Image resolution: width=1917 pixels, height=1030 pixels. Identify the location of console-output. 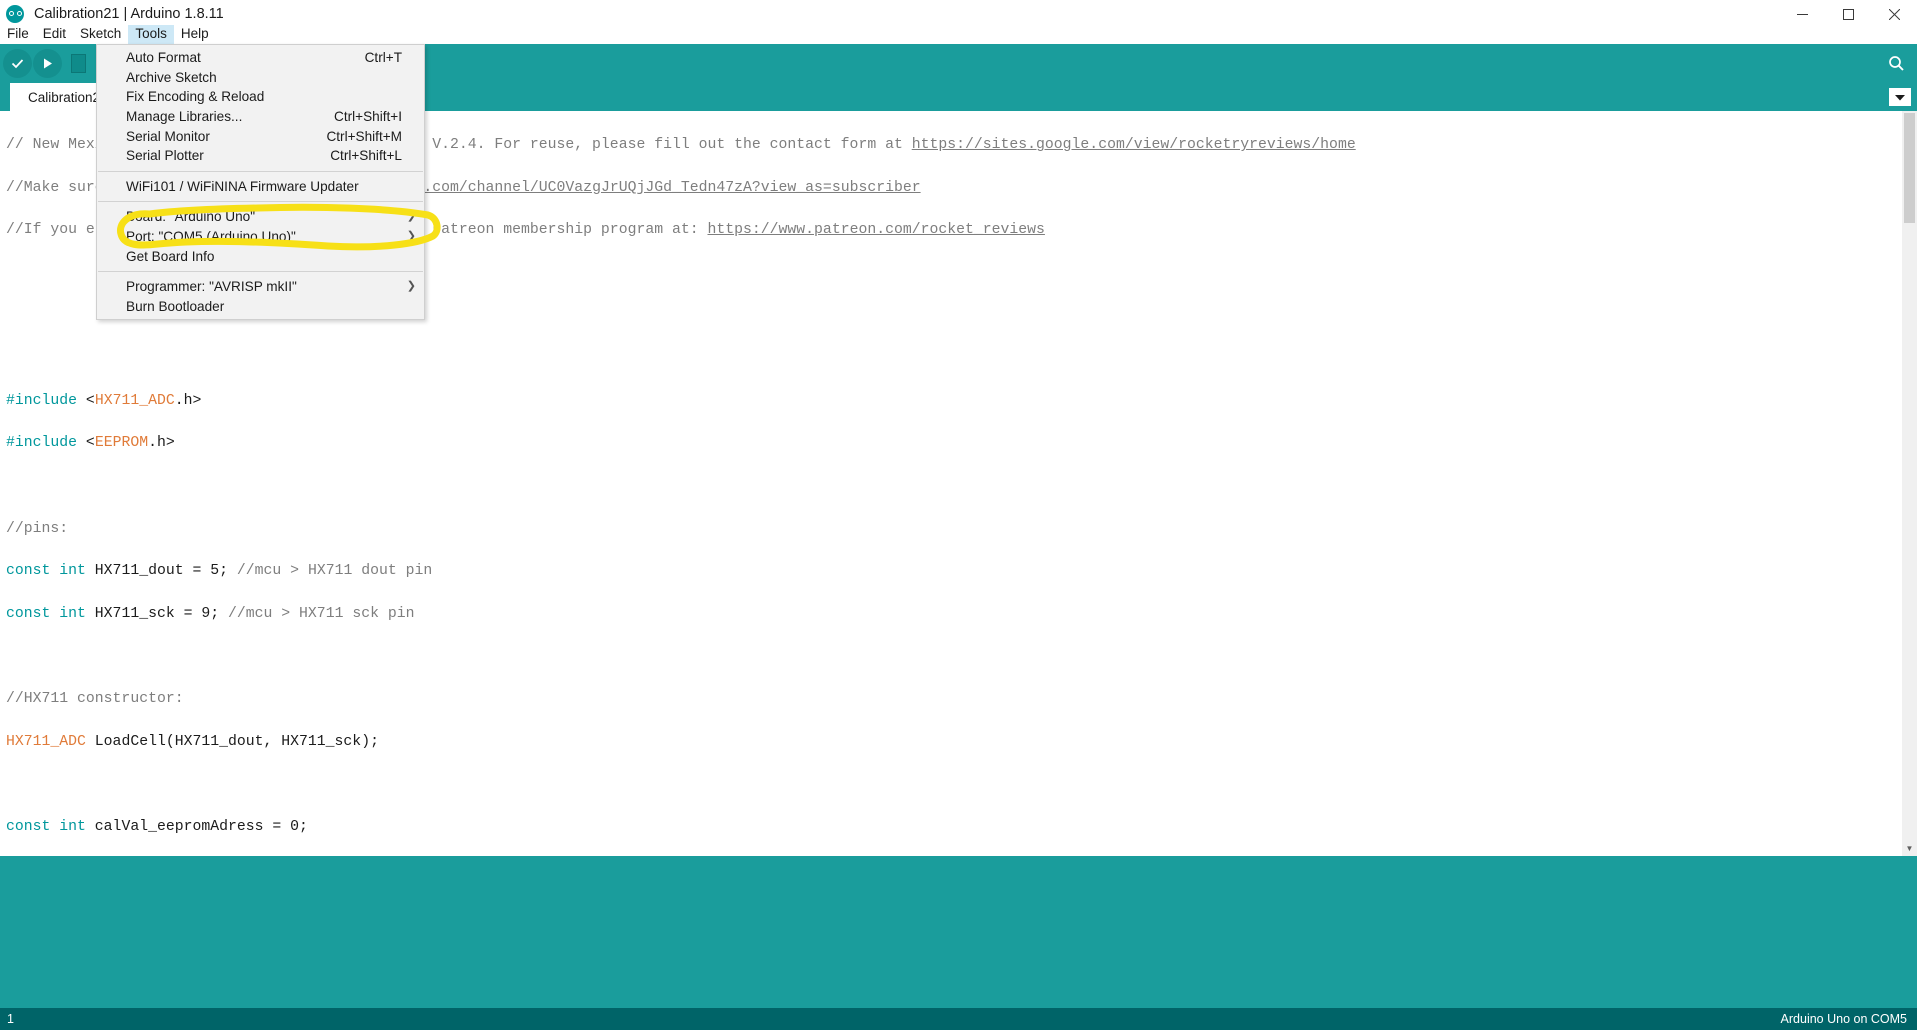
(958, 933).